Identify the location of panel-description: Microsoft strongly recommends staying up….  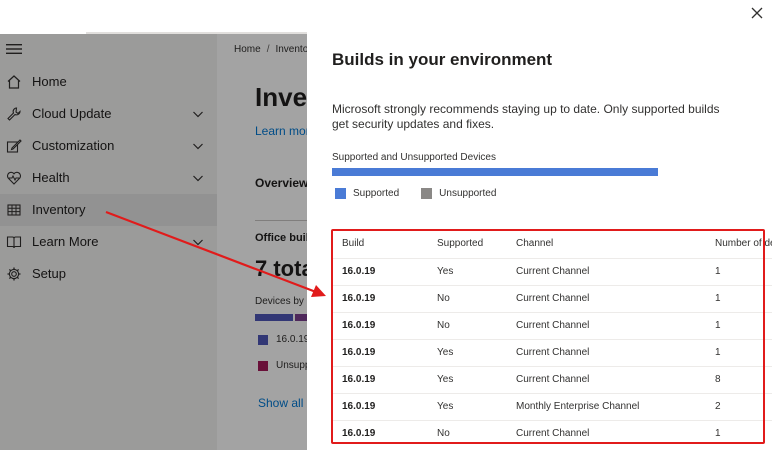
(526, 116).